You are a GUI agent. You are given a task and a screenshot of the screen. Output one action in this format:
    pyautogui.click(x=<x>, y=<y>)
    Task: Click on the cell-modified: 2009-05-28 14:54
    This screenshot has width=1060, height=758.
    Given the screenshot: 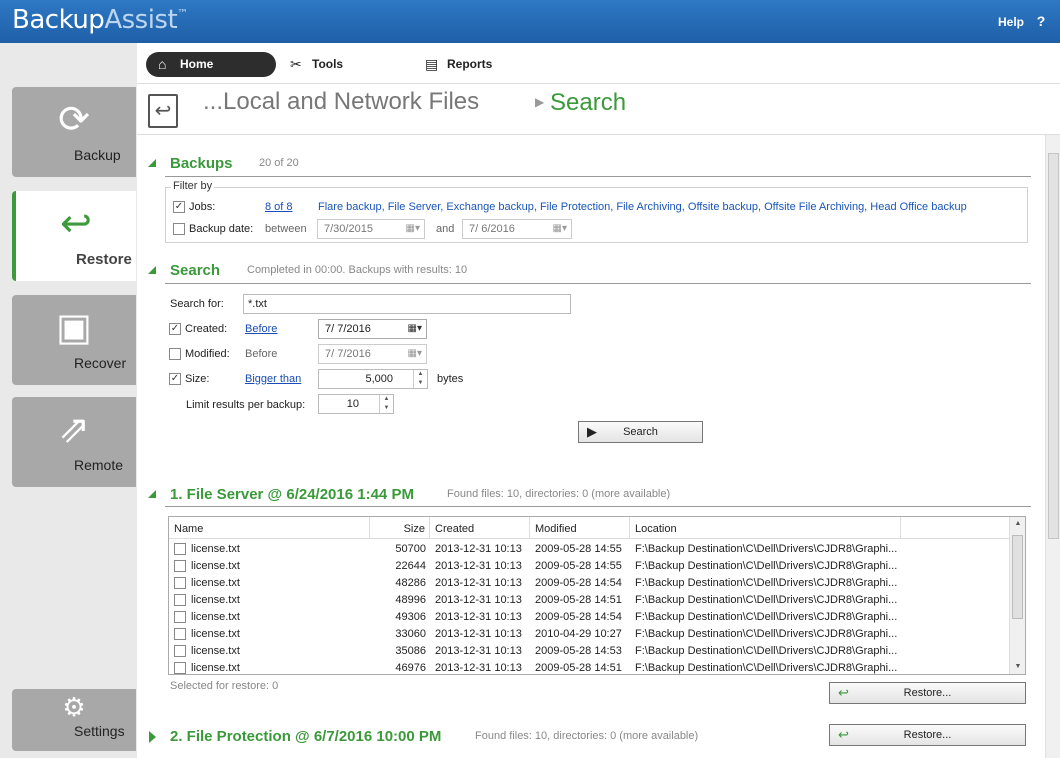 What is the action you would take?
    pyautogui.click(x=578, y=617)
    